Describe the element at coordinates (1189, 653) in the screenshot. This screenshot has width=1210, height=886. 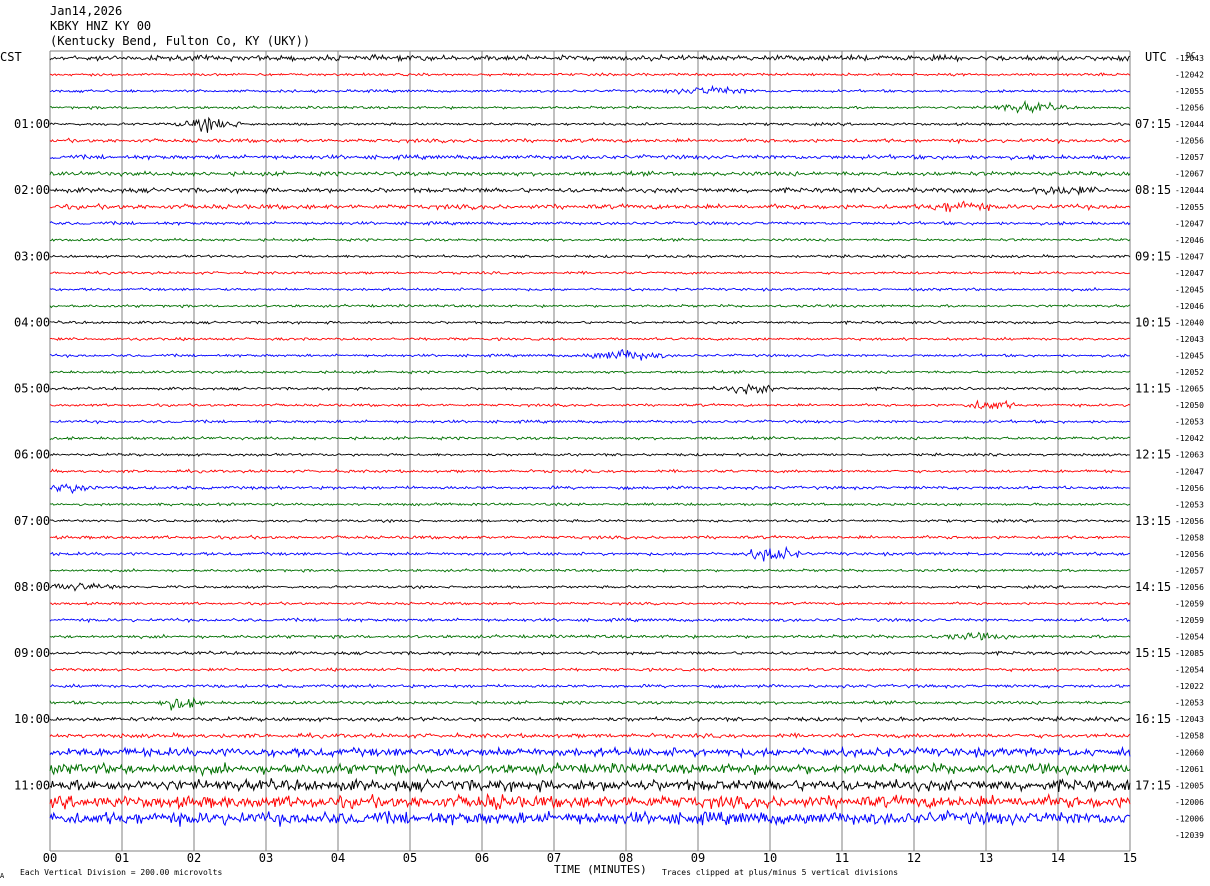
I see `dc-offset-label: -12085` at that location.